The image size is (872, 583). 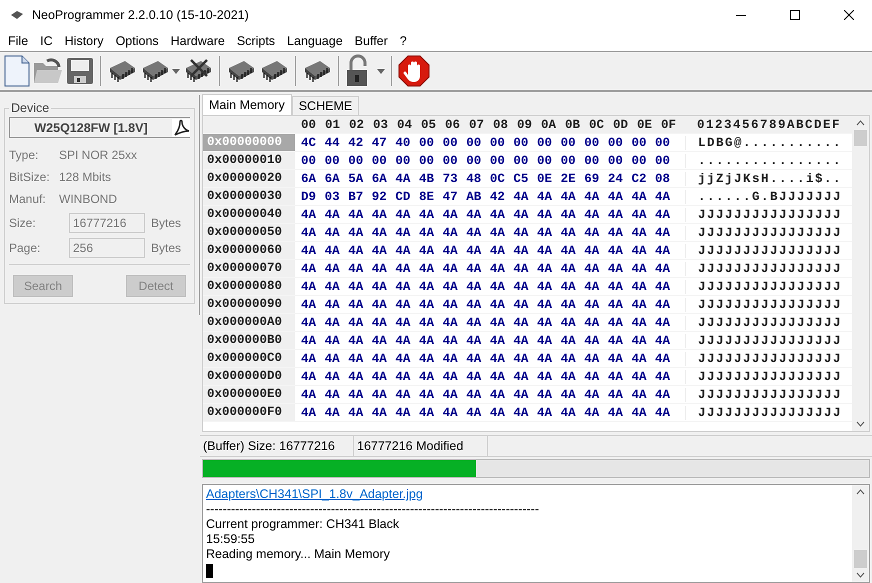 I want to click on column-header: 0123456789ABCDEF, so click(x=769, y=125).